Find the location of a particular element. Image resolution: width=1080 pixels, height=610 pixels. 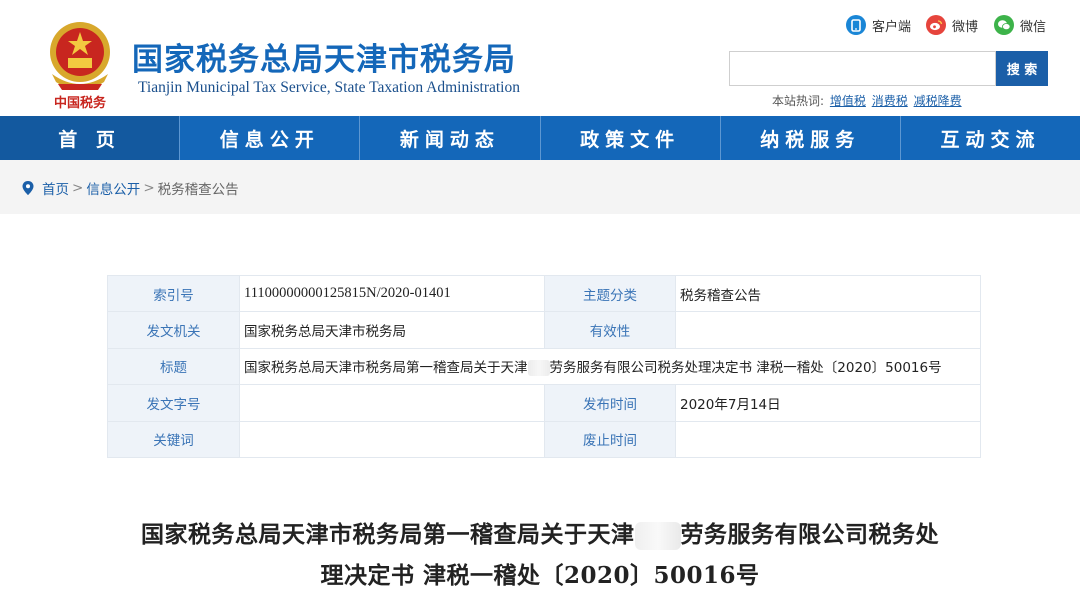

topic-label: 主题分类 is located at coordinates (610, 293).